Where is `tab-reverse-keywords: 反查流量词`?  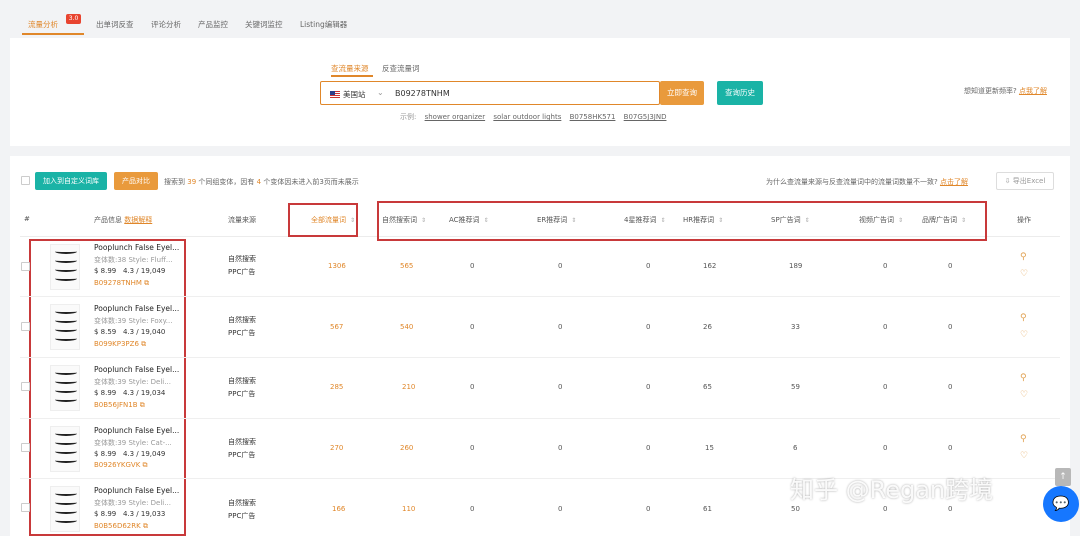 tab-reverse-keywords: 反查流量词 is located at coordinates (401, 68).